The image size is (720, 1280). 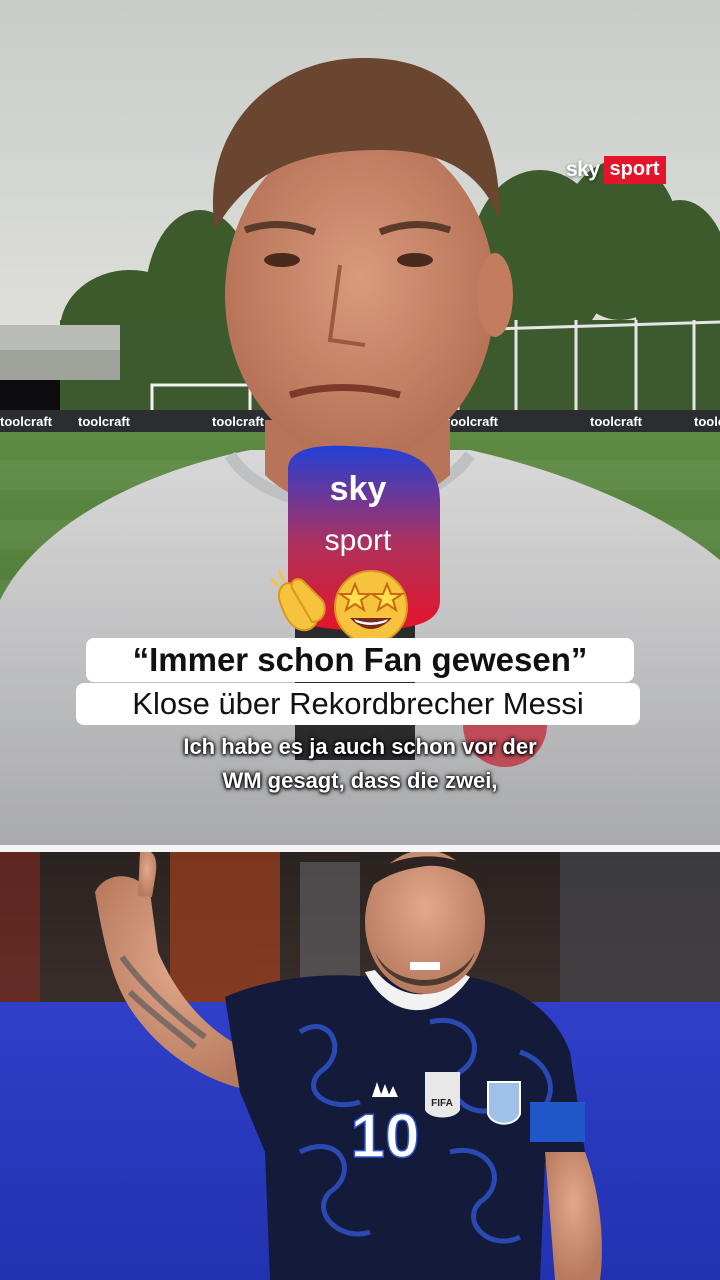 I want to click on star-struck-face-icon, so click(x=371, y=607).